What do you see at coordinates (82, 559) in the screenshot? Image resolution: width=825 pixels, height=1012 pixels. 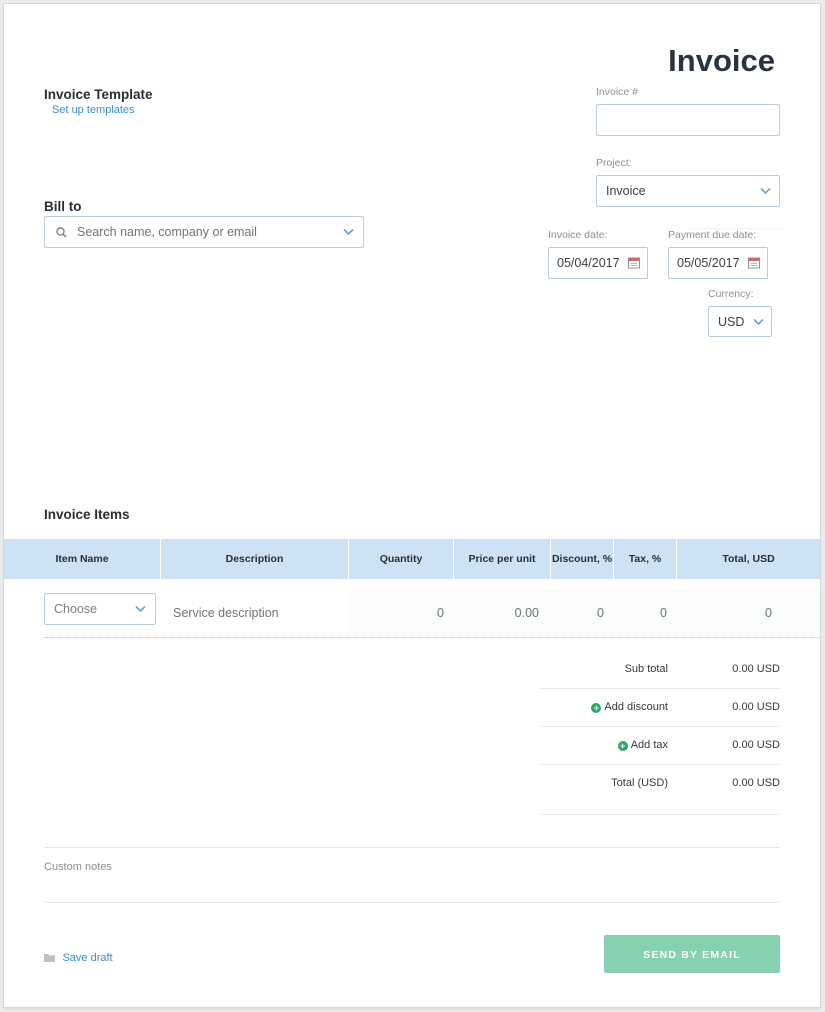 I see `column-header-item-name: Item Name` at bounding box center [82, 559].